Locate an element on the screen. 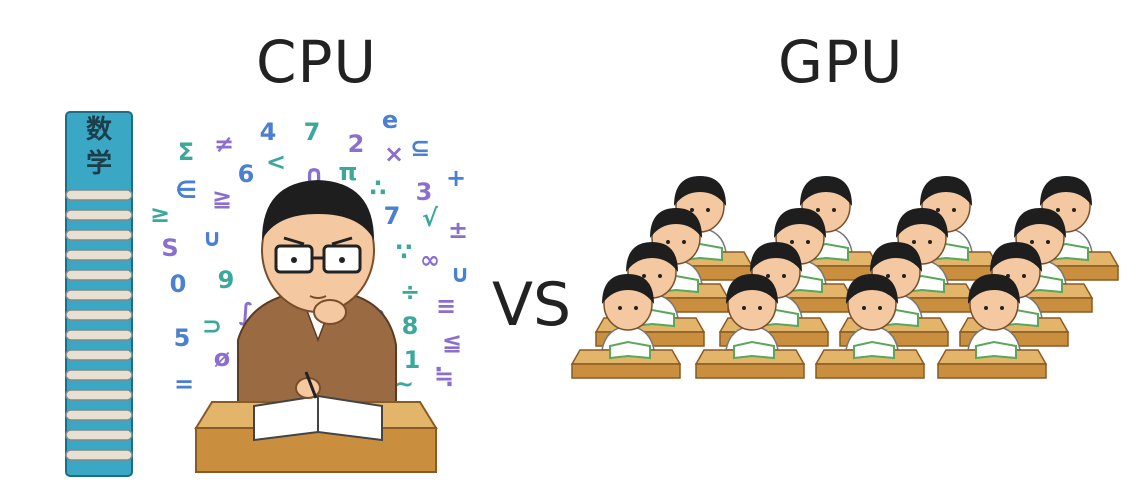 The width and height of the screenshot is (1146, 494). math-symbol: 3 is located at coordinates (424, 192).